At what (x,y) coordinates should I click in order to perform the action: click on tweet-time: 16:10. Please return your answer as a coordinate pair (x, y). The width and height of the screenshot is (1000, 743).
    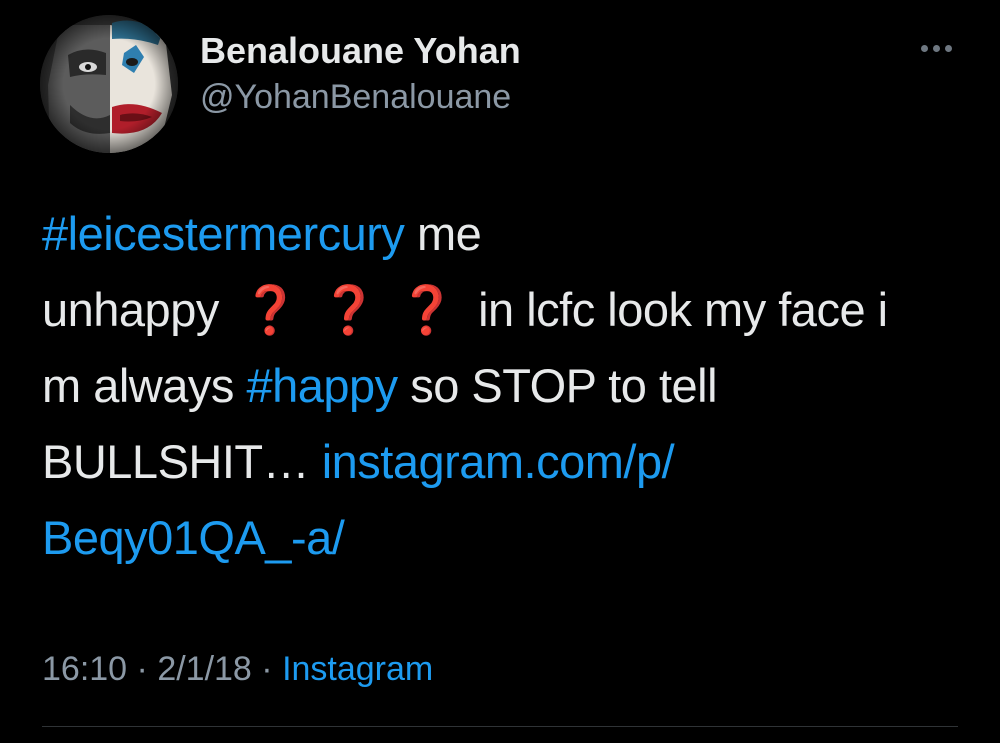
    Looking at the image, I should click on (84, 669).